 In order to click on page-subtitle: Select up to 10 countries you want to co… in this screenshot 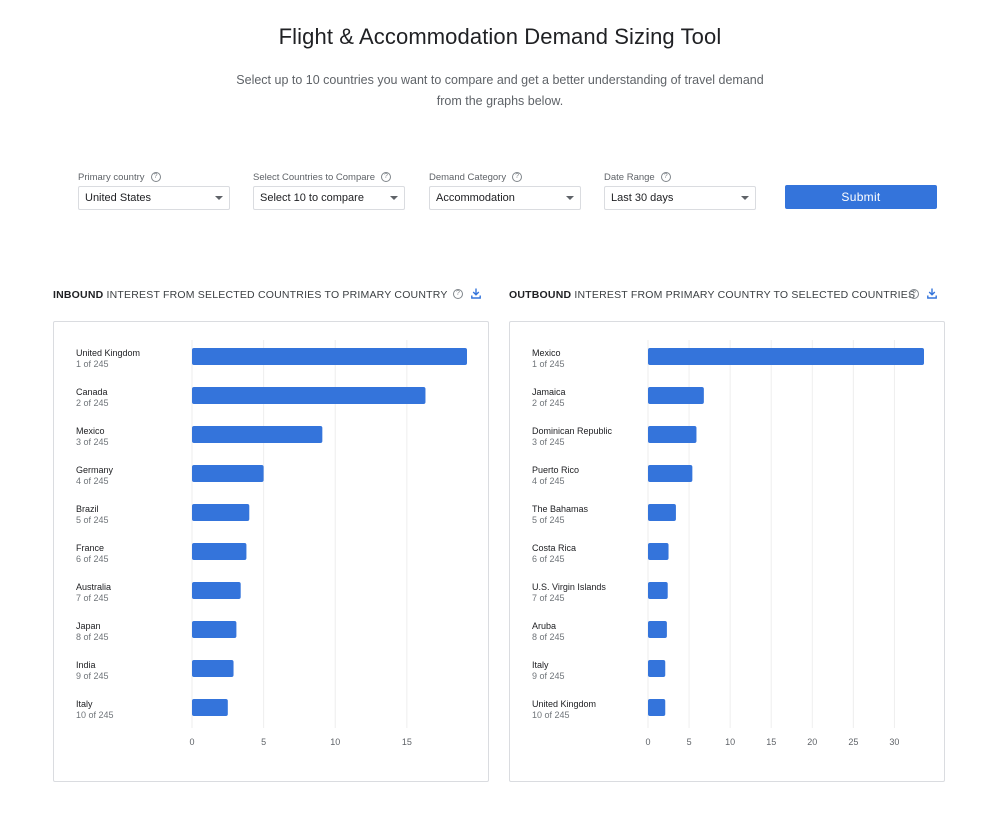, I will do `click(500, 90)`.